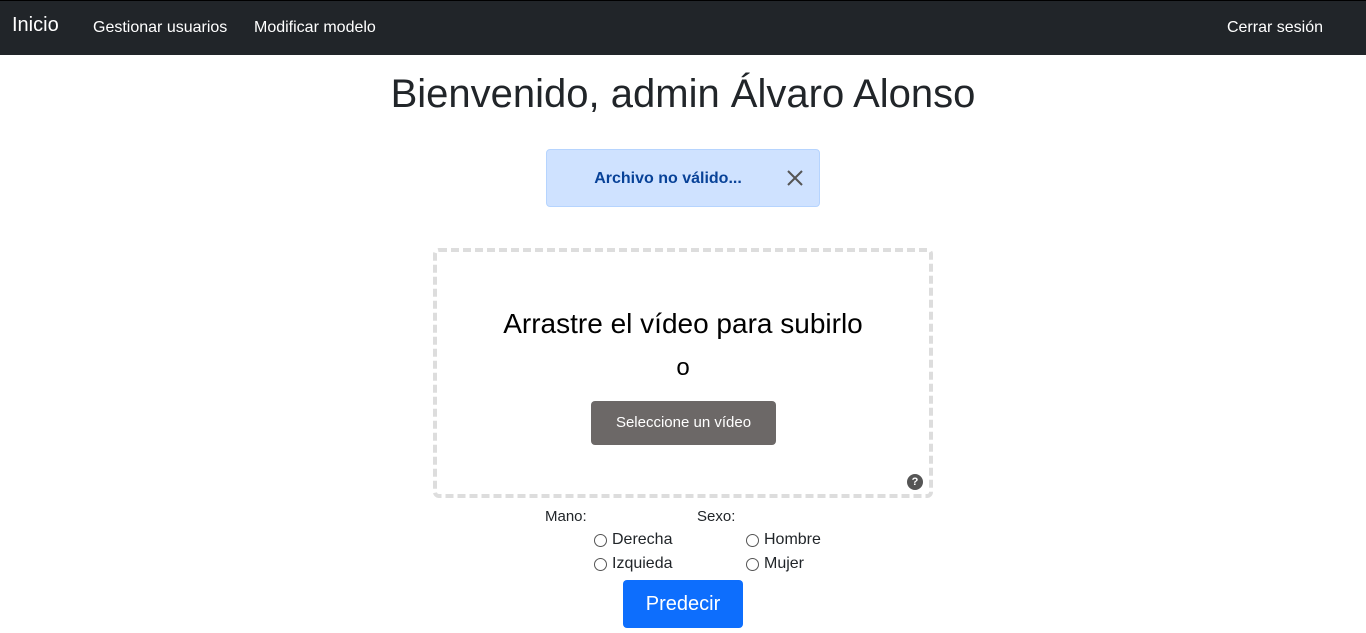  What do you see at coordinates (160, 28) in the screenshot?
I see `nav-link-manage-users: Gestionar usuarios` at bounding box center [160, 28].